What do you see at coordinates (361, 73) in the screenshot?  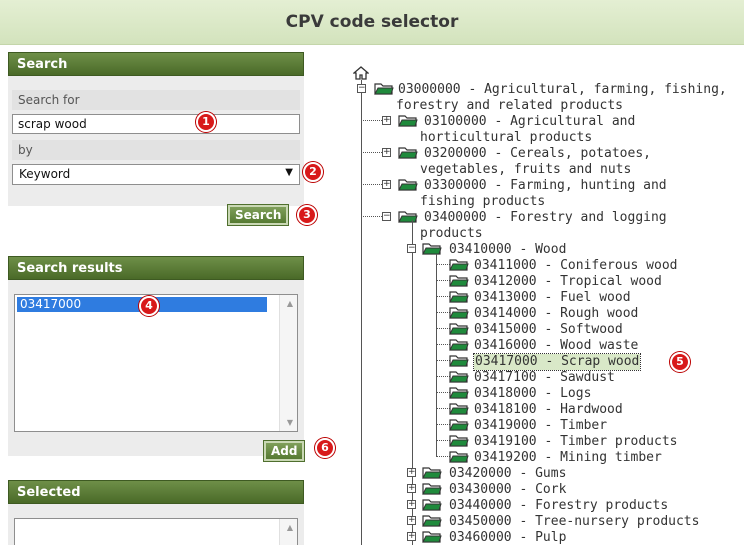 I see `home-icon` at bounding box center [361, 73].